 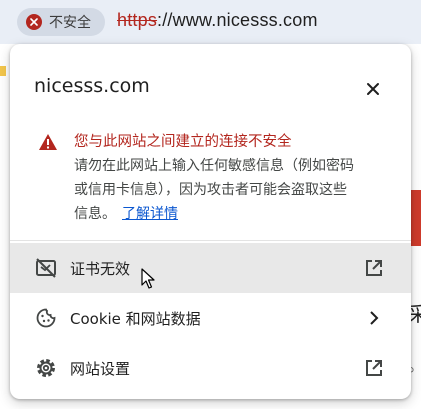 I want to click on url-scheme: https, so click(x=137, y=20).